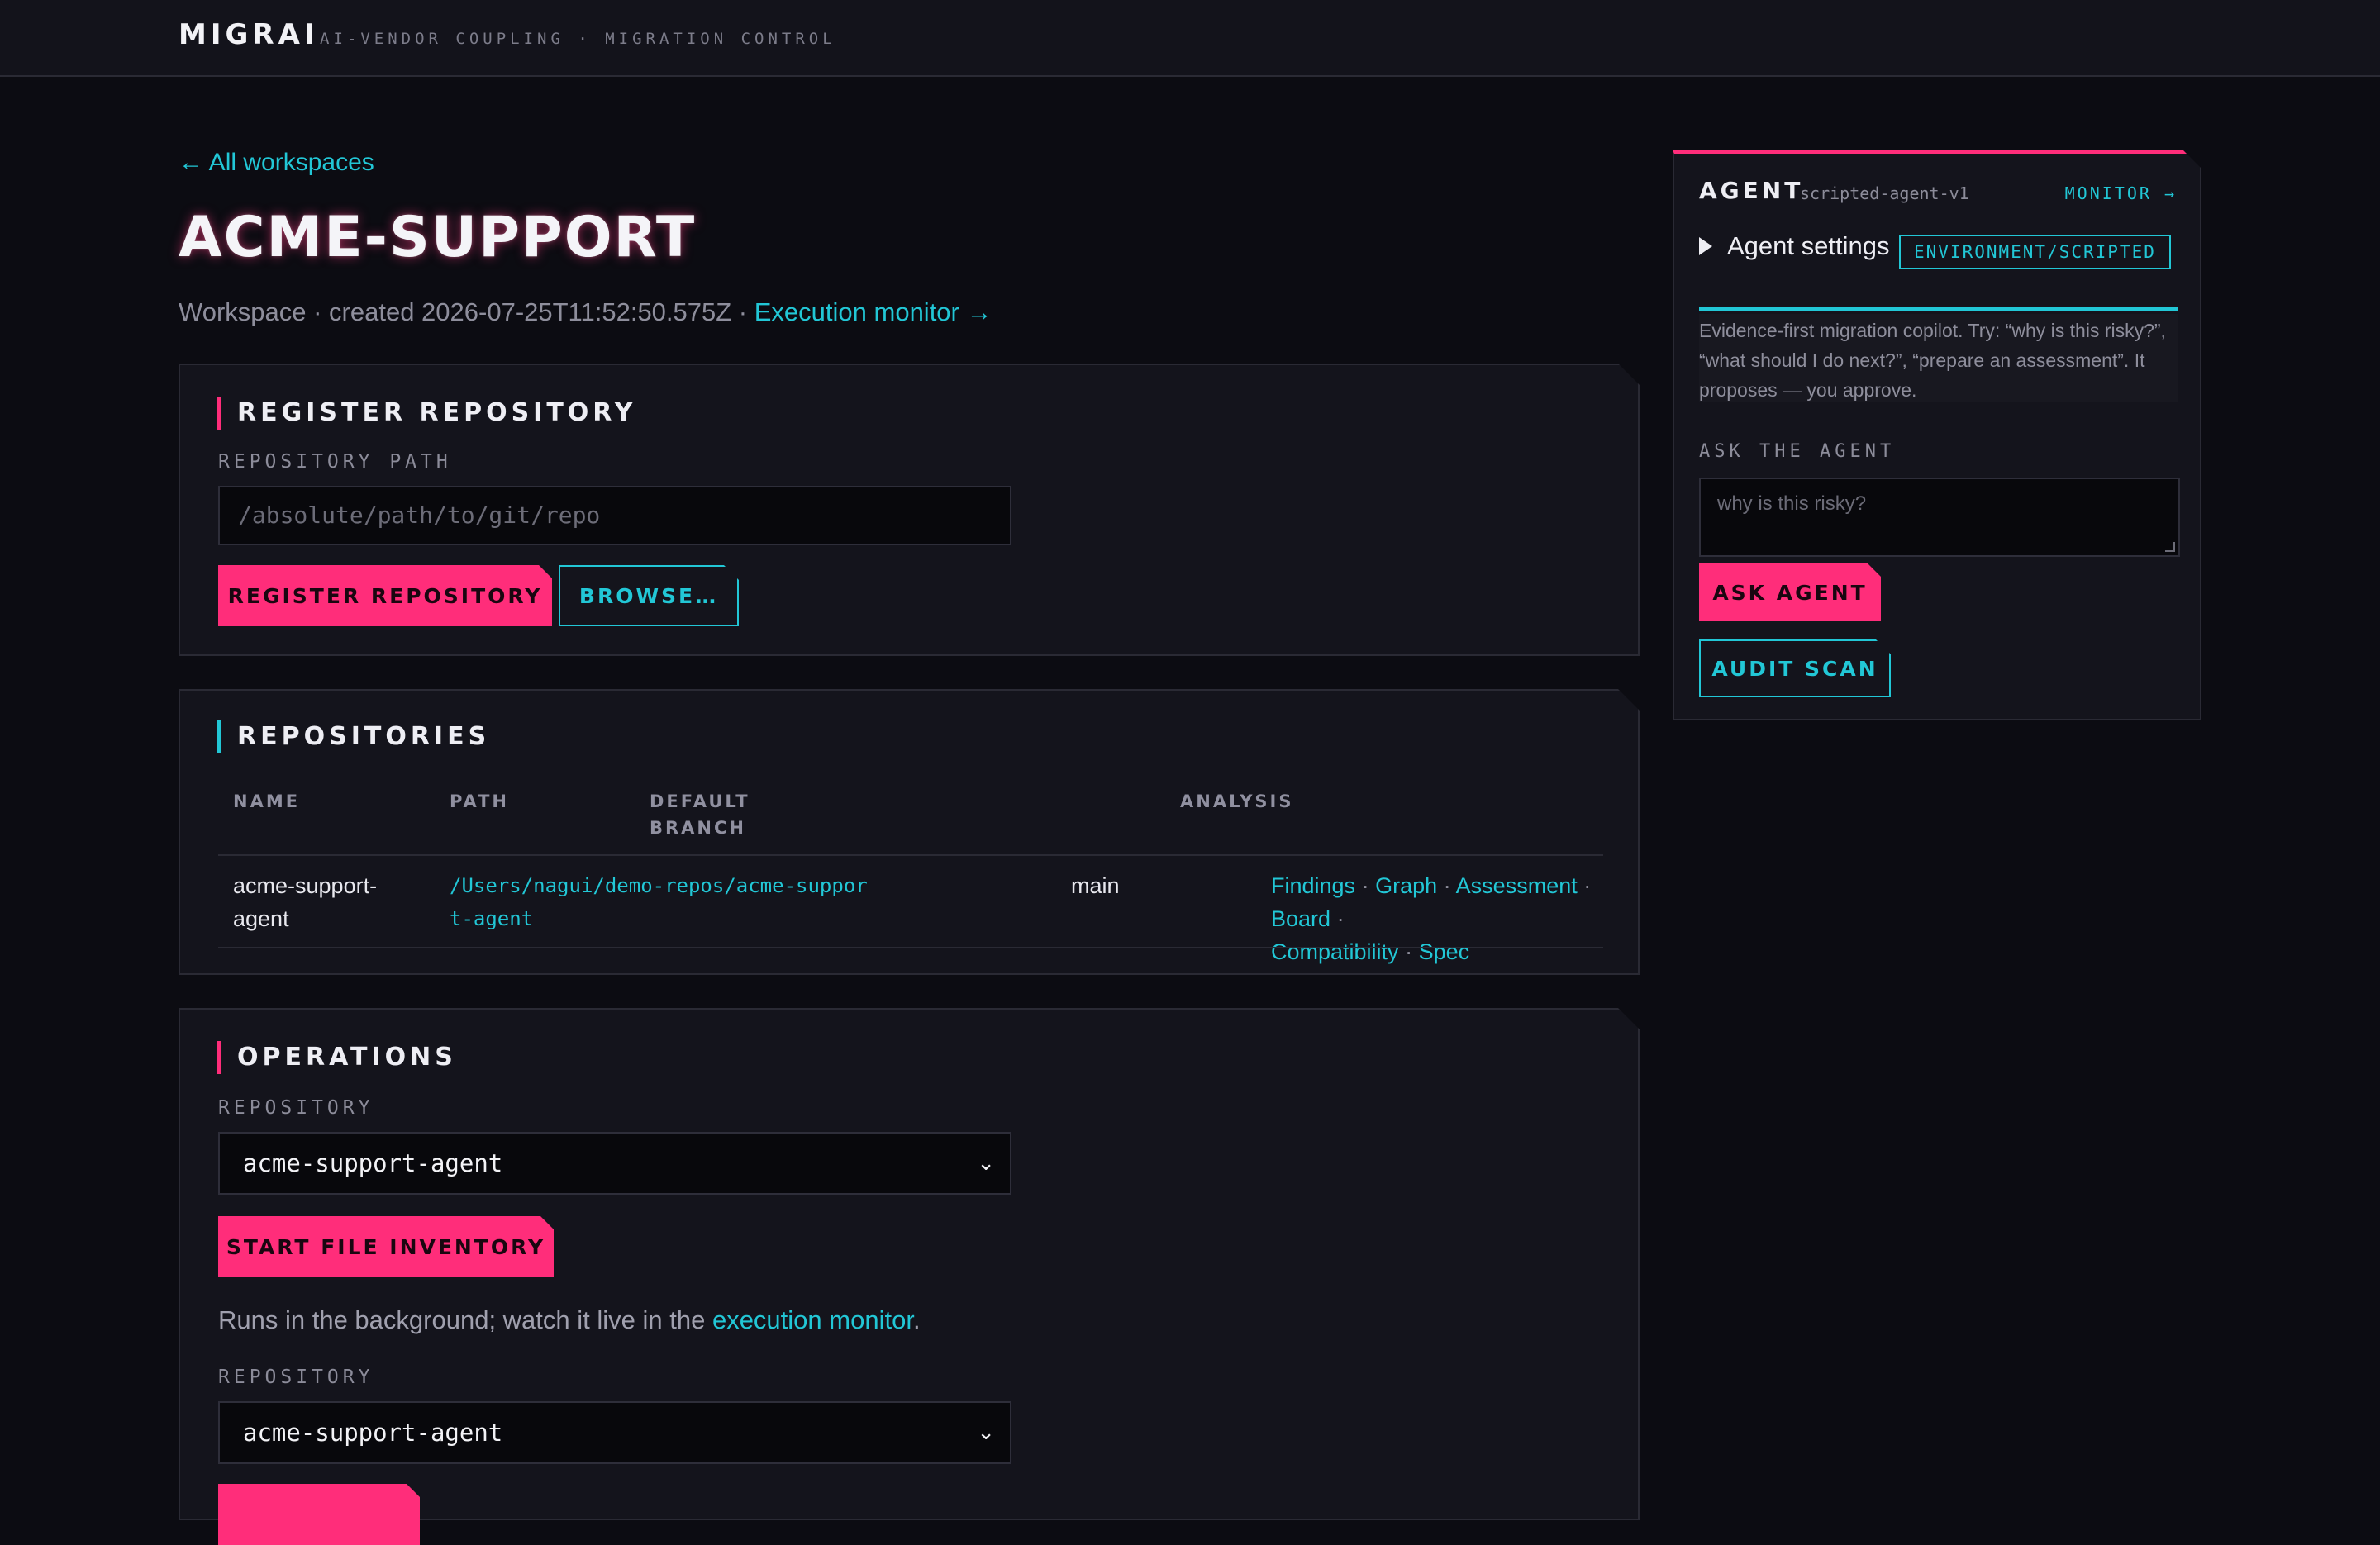 The width and height of the screenshot is (2380, 1545). I want to click on repository-path-input: /absolute/path/to/git/repo, so click(614, 515).